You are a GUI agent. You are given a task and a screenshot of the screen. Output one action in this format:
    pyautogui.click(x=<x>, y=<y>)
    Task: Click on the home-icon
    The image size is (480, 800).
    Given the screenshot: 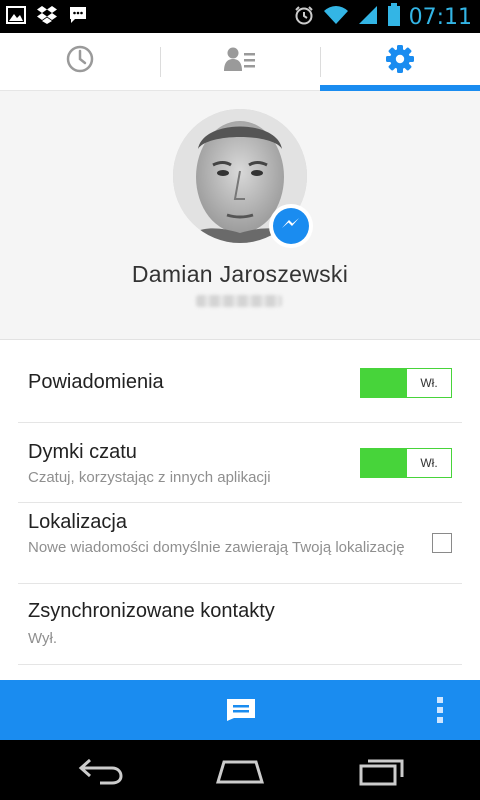 What is the action you would take?
    pyautogui.click(x=240, y=773)
    